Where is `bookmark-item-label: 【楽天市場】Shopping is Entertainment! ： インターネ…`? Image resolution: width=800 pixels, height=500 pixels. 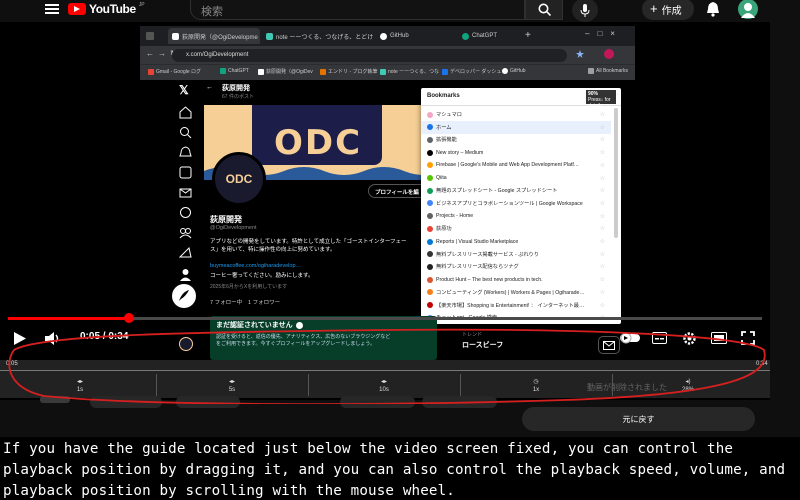
bookmark-item-label: 【楽天市場】Shopping is Entertainment! ： インターネ… is located at coordinates (510, 305).